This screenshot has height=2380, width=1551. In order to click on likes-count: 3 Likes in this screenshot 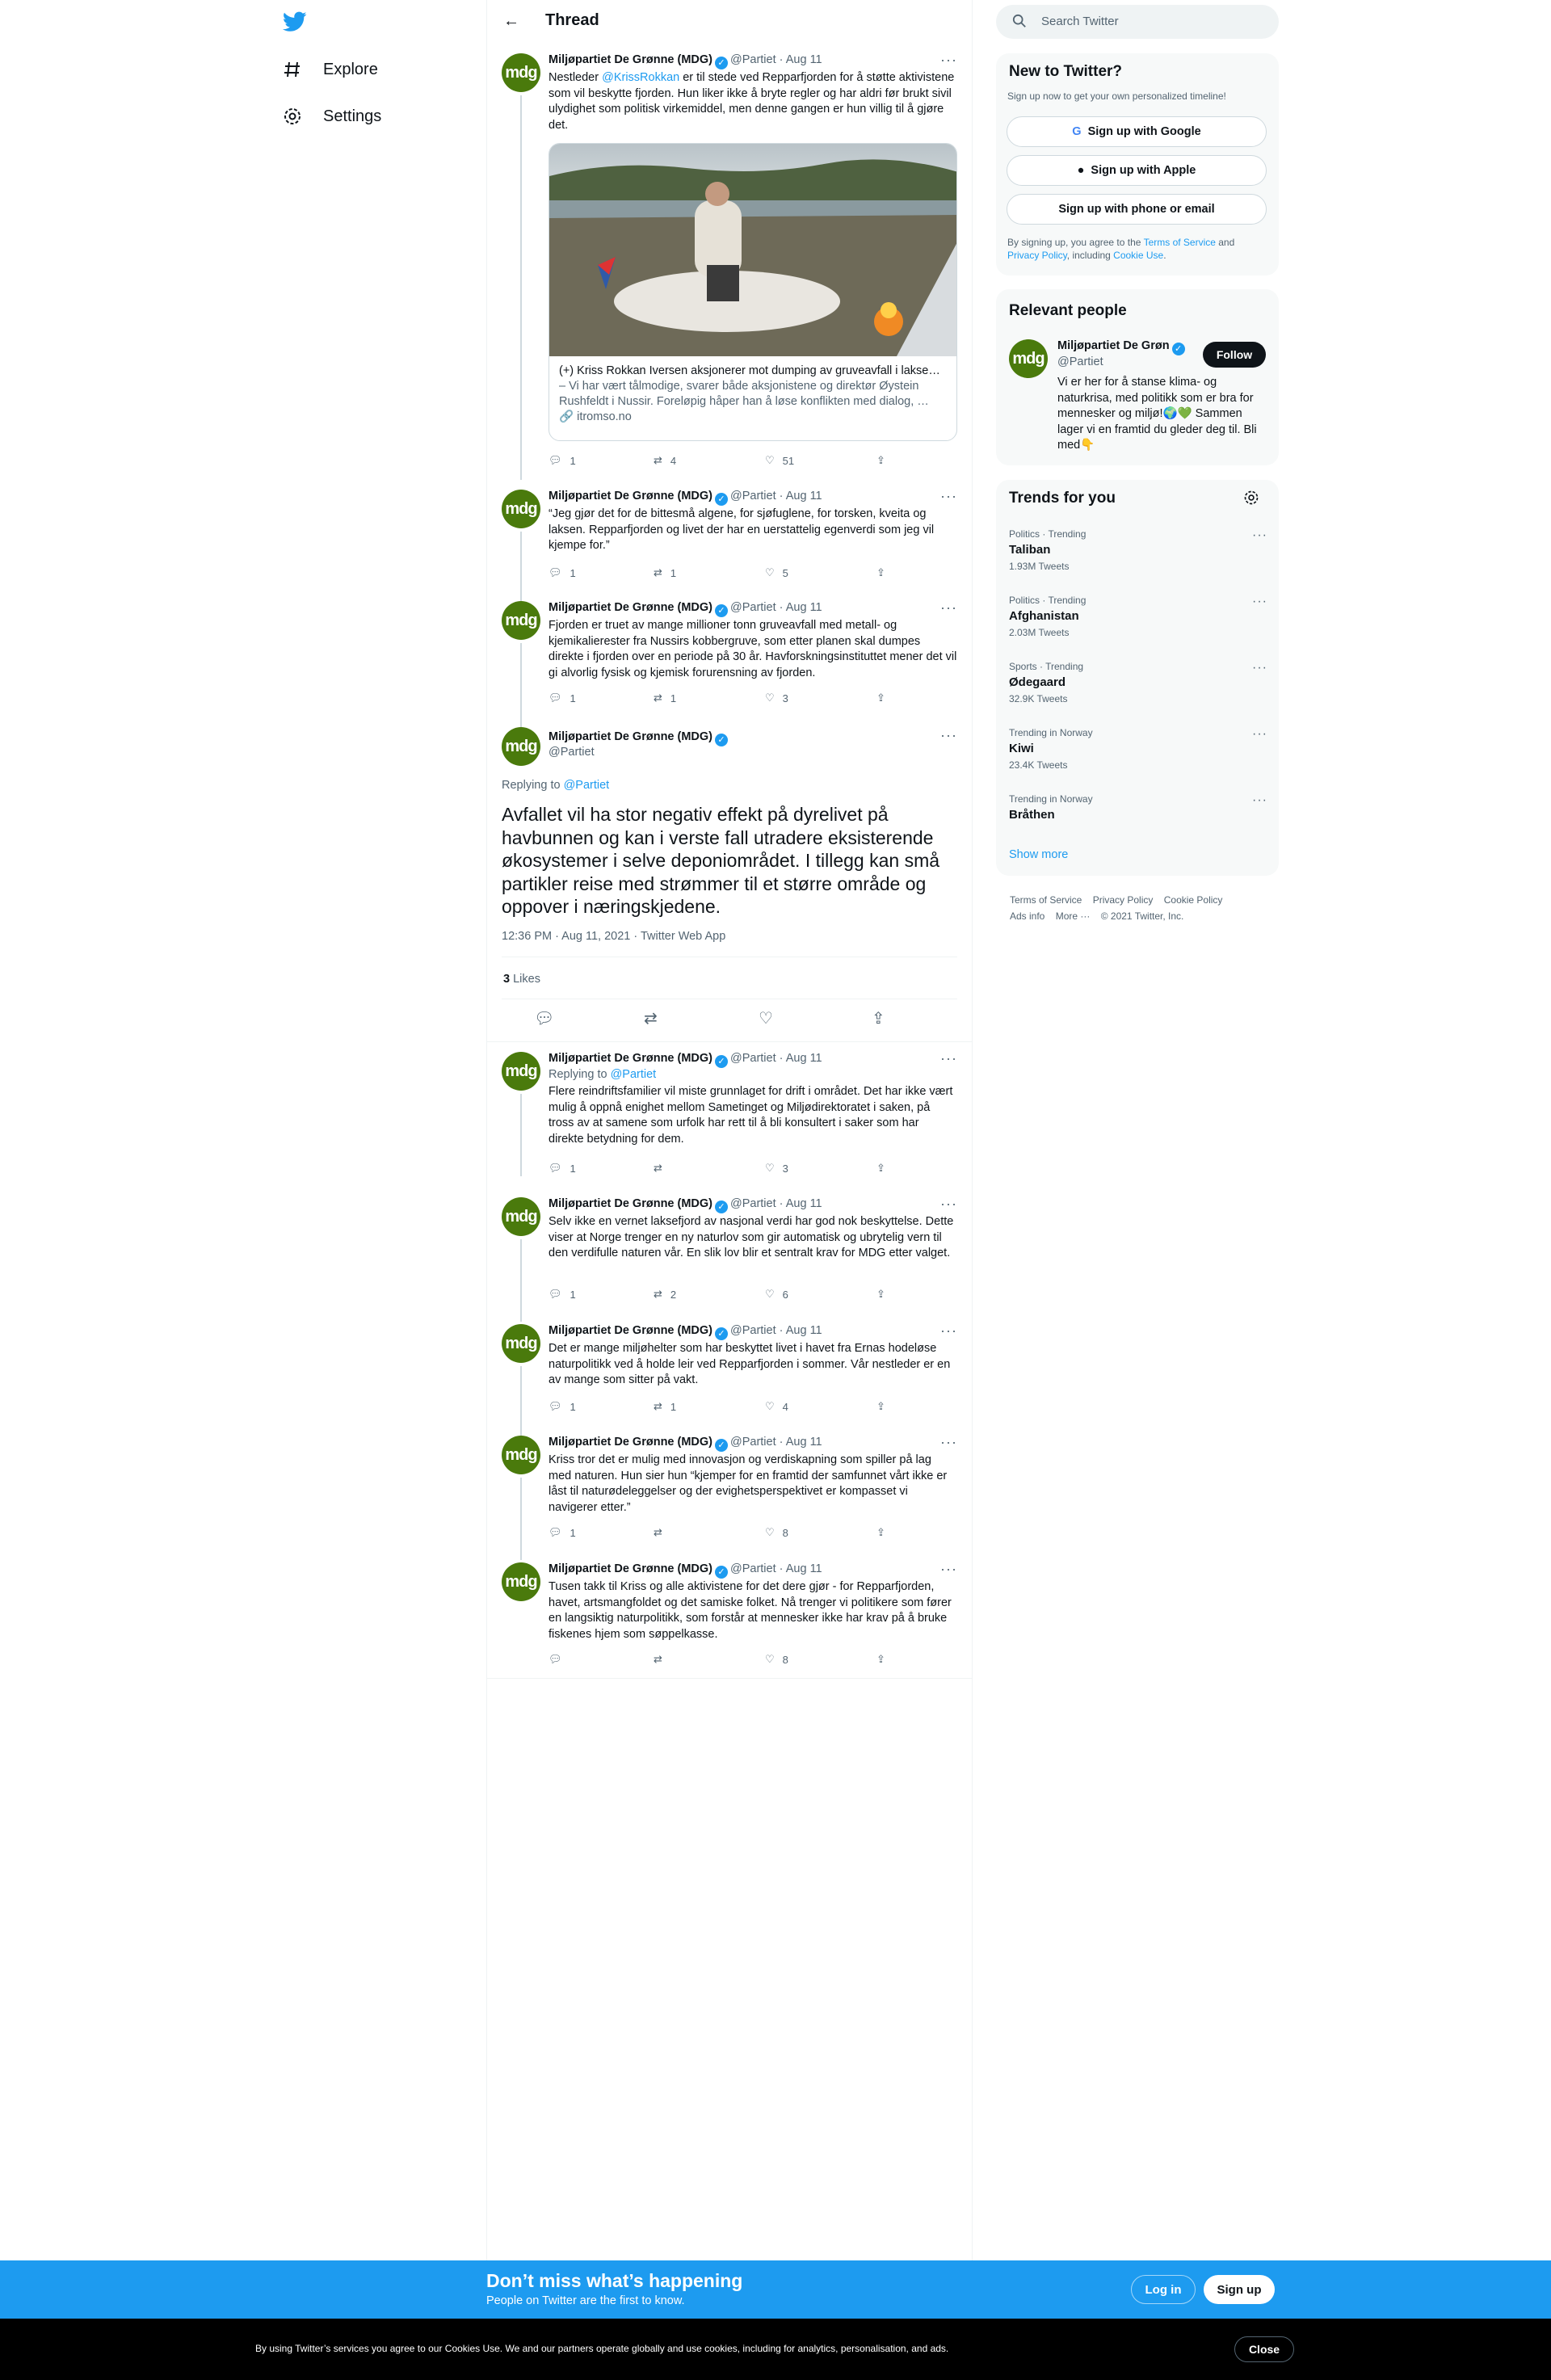, I will do `click(521, 980)`.